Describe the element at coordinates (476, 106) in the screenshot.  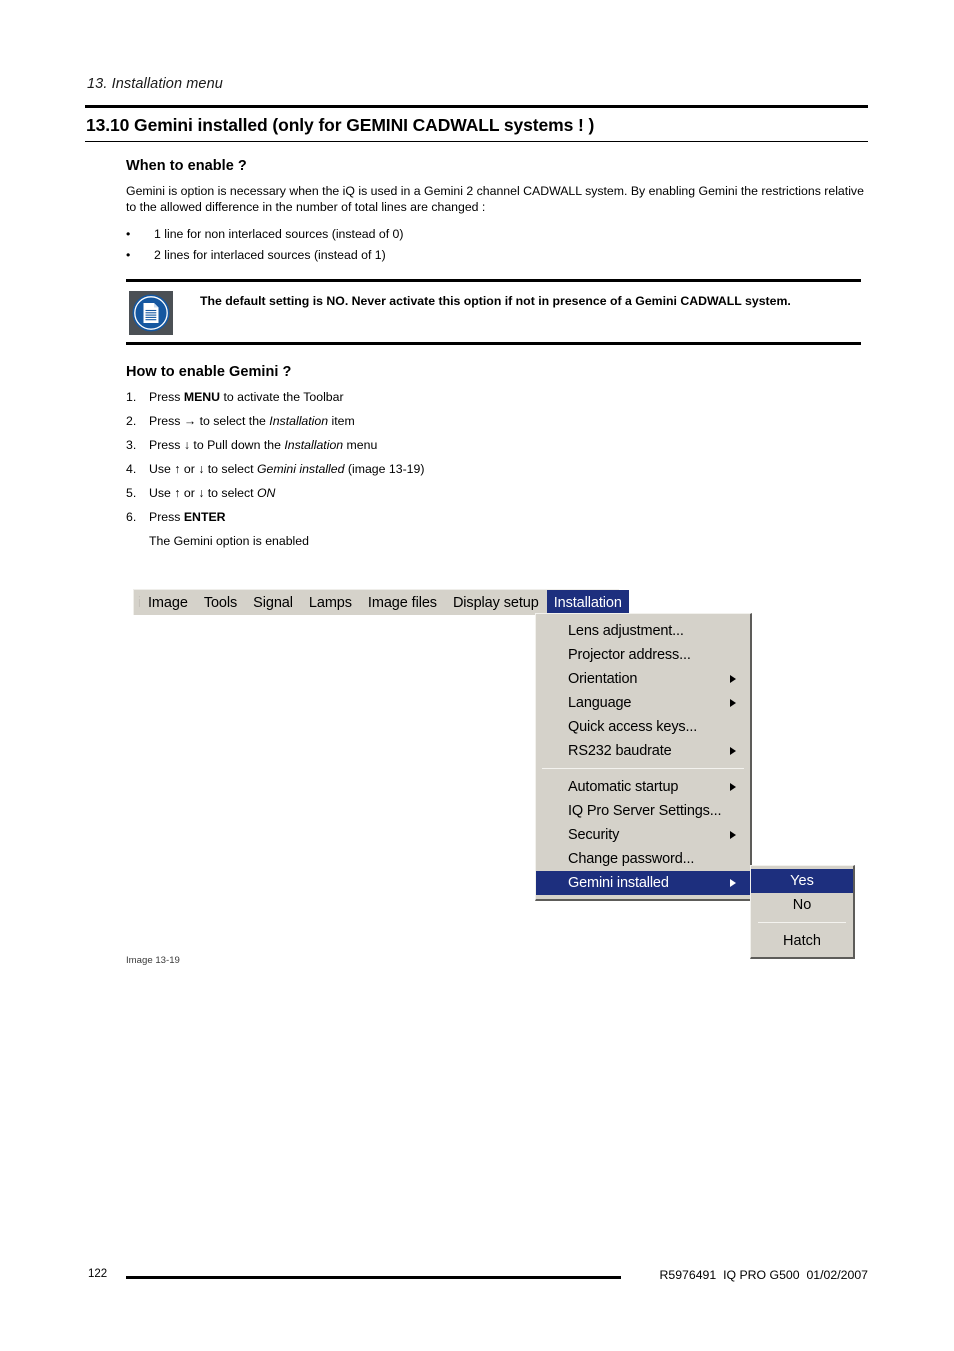
I see `header-rule-top` at that location.